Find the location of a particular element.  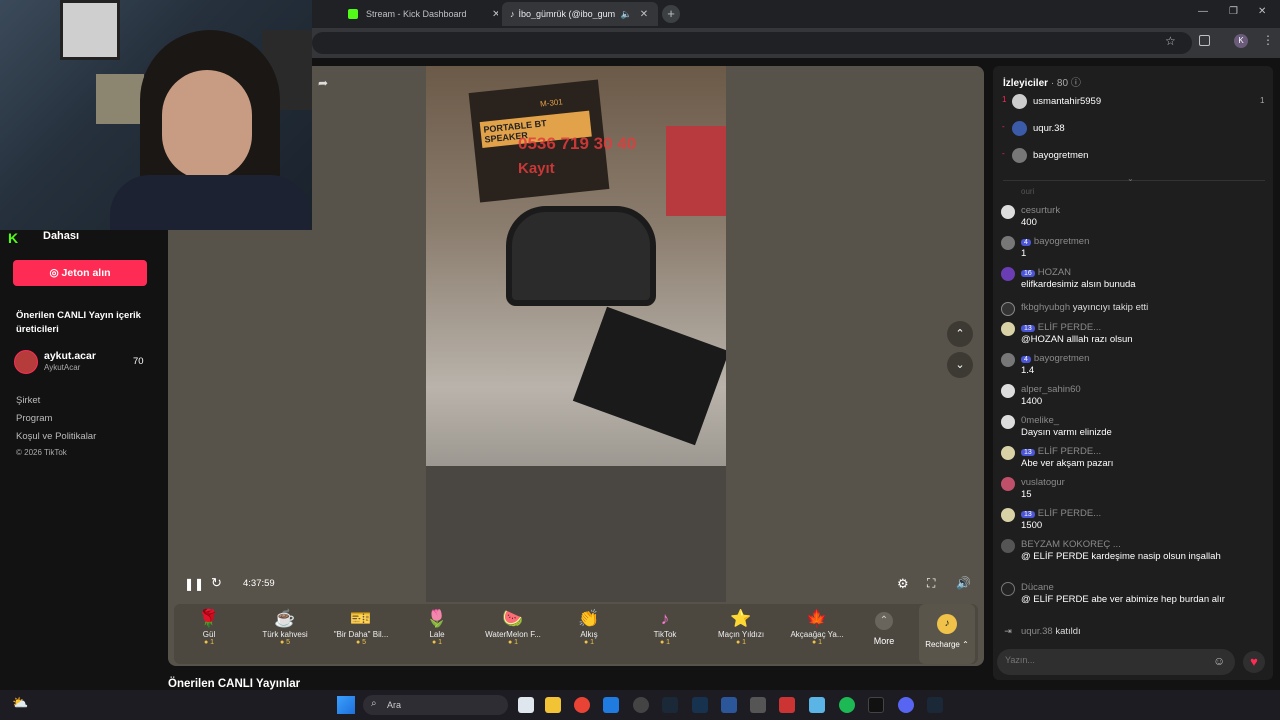

viewers-title: İzleyiciler · 80 ⓘ is located at coordinates (1042, 83).